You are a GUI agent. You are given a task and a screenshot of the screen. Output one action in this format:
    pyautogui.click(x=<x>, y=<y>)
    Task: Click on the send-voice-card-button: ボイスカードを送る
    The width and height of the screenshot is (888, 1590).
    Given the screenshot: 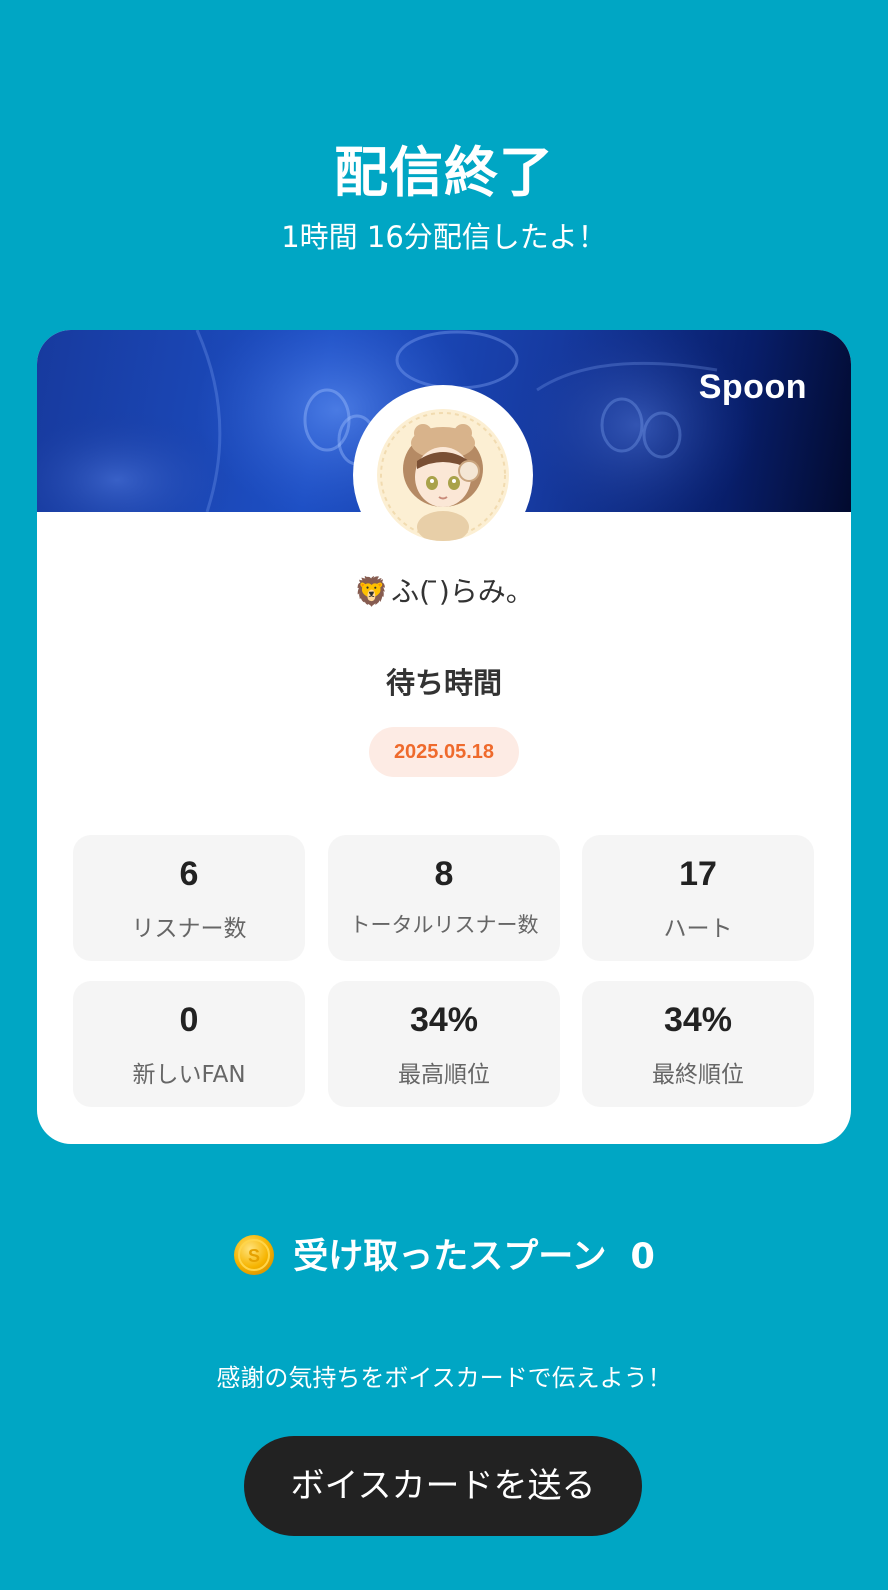 What is the action you would take?
    pyautogui.click(x=443, y=1486)
    